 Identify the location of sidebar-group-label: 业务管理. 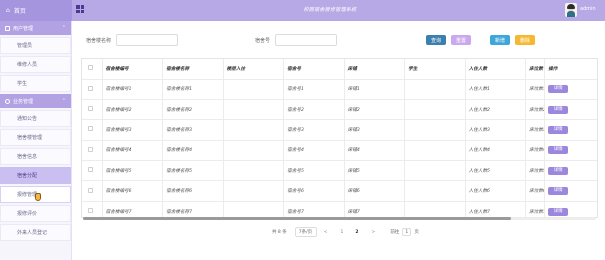
(23, 101).